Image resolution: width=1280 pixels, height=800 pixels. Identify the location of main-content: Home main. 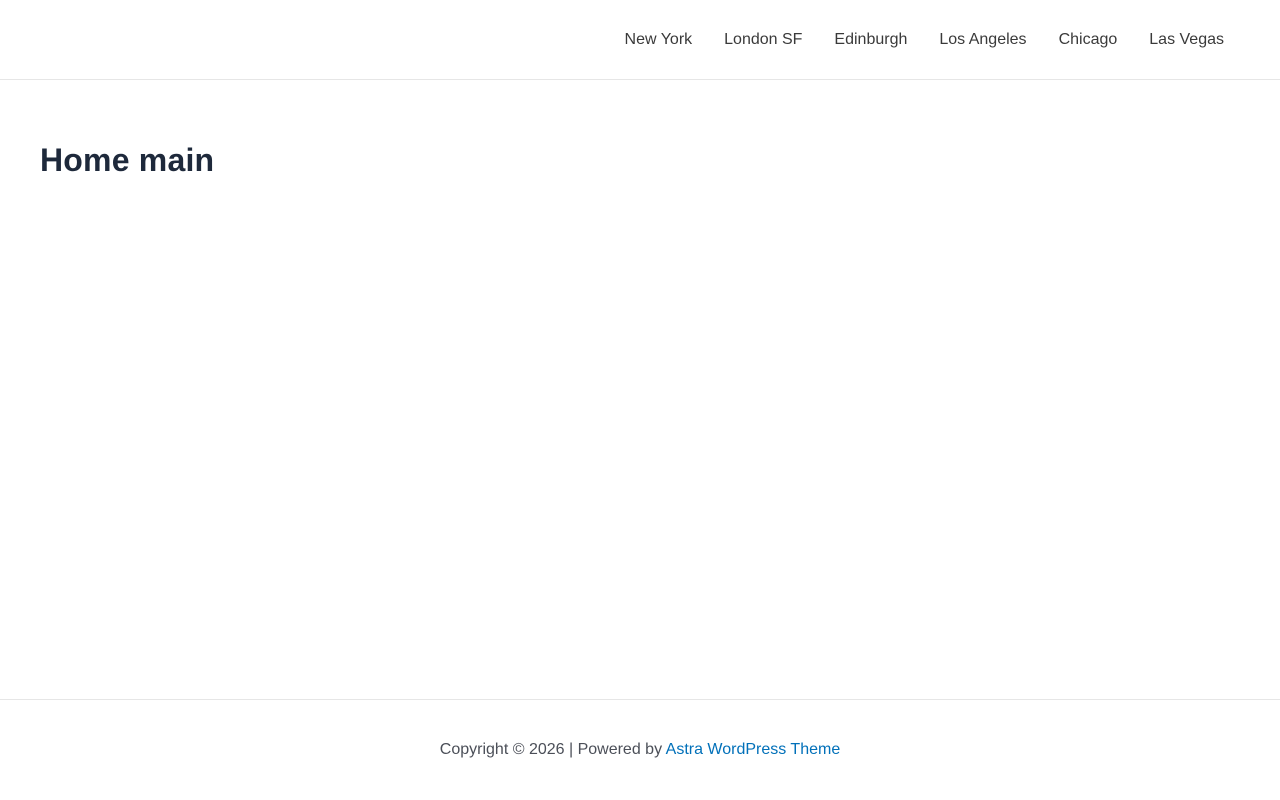
(127, 160).